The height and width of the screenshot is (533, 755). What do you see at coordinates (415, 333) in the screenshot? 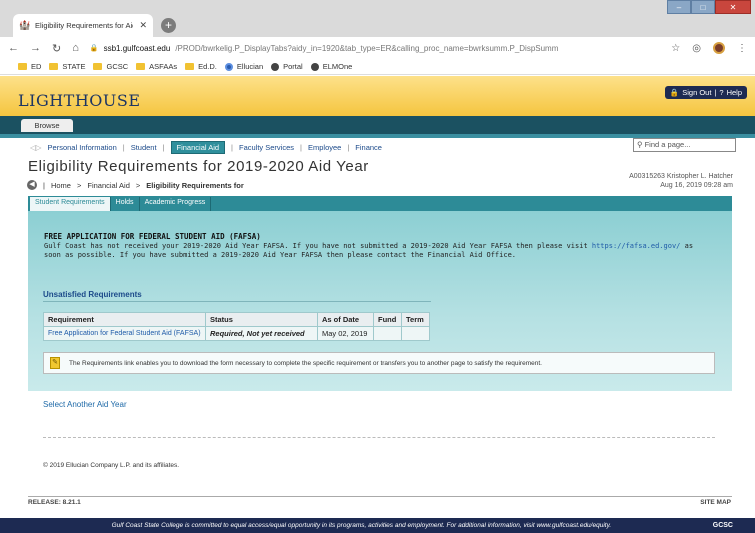
I see `requirement-term` at bounding box center [415, 333].